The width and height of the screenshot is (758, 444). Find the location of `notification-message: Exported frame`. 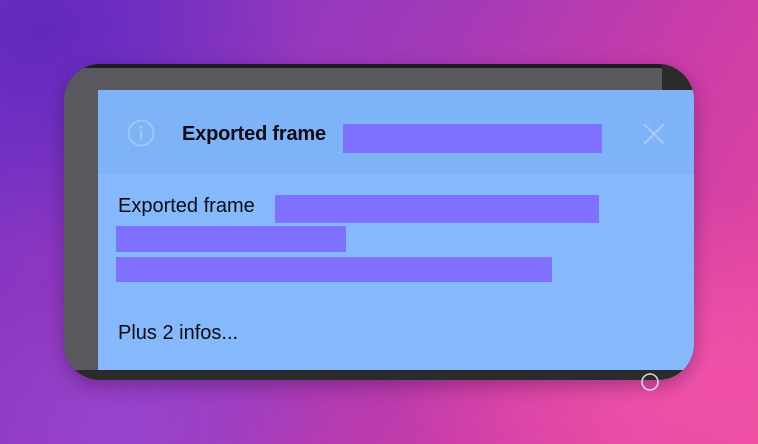

notification-message: Exported frame is located at coordinates (186, 206).